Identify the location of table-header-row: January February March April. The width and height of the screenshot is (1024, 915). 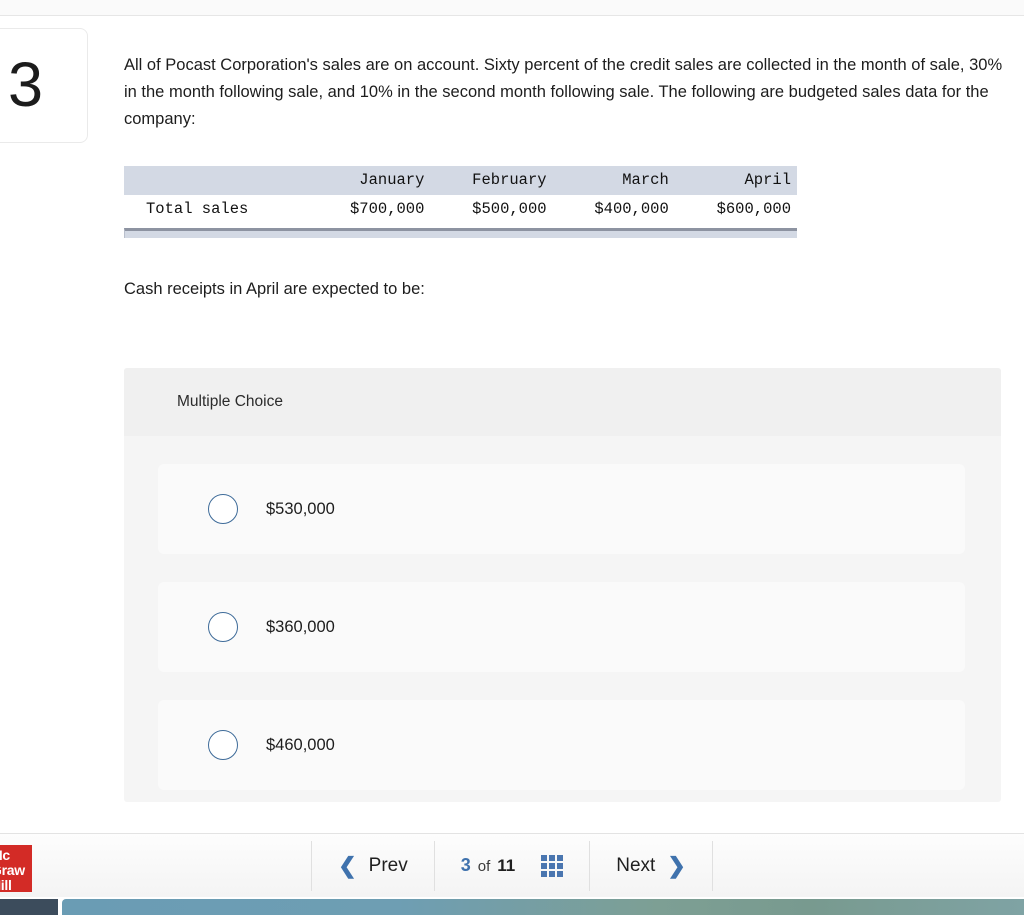
(460, 180).